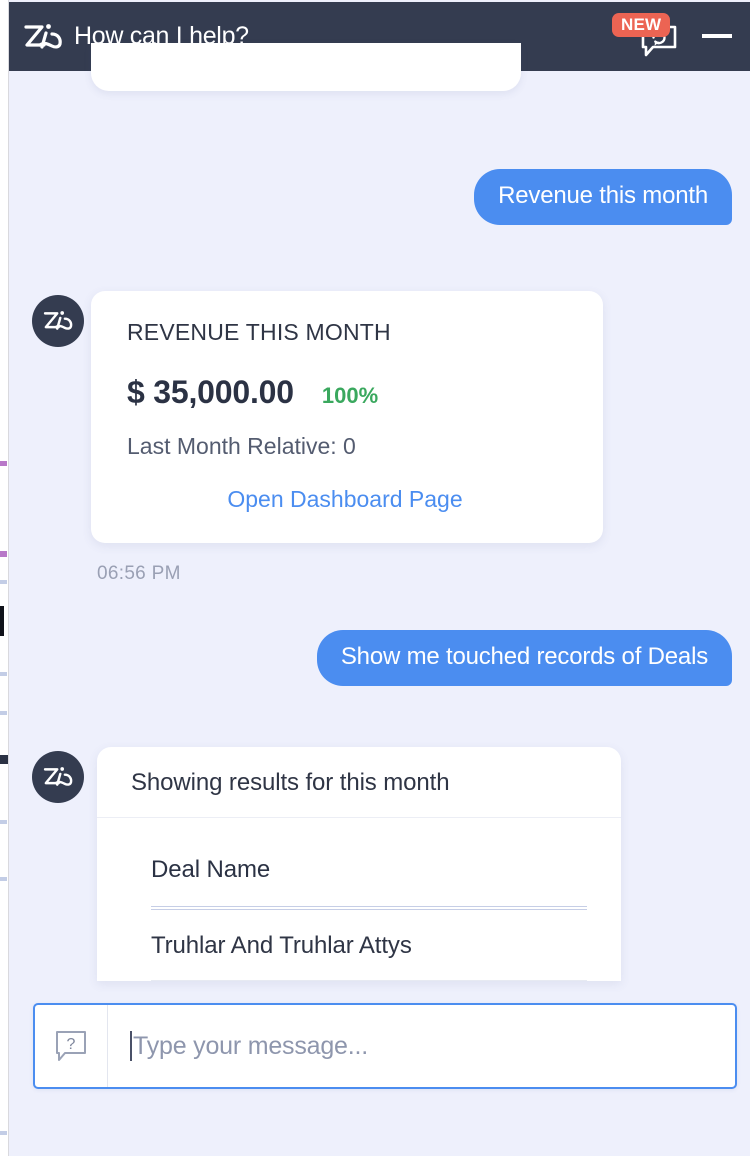  What do you see at coordinates (211, 869) in the screenshot?
I see `table-column-header: Deal Name` at bounding box center [211, 869].